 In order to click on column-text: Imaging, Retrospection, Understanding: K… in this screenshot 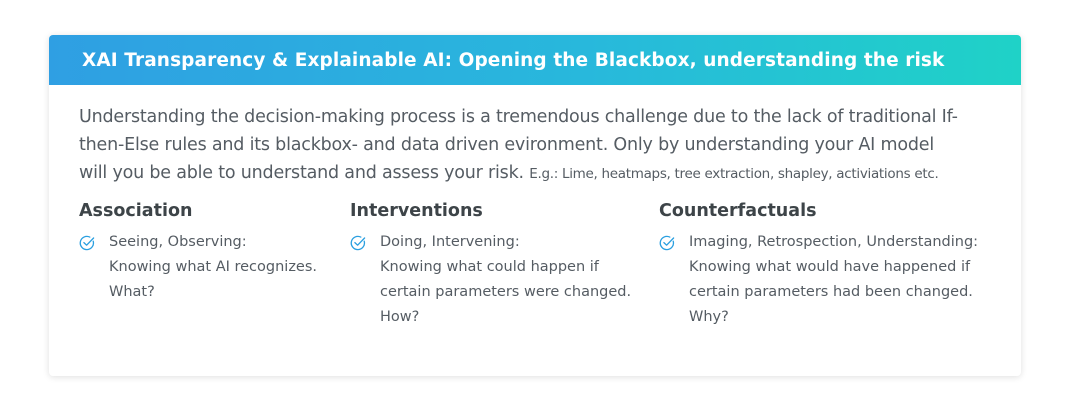, I will do `click(833, 280)`.